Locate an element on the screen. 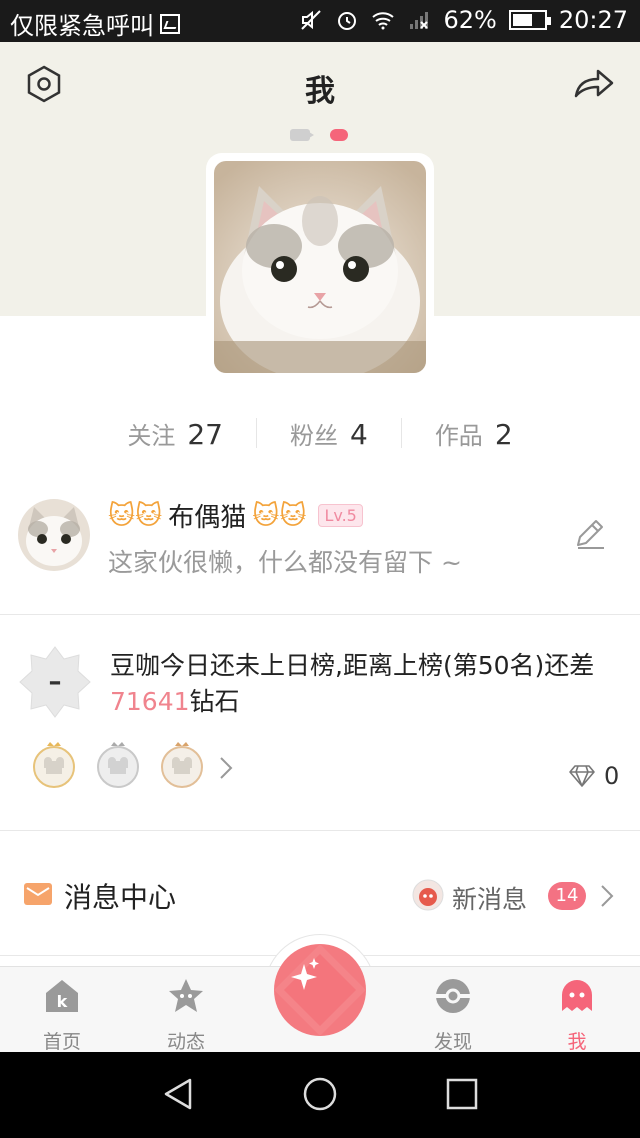 This screenshot has width=640, height=1138. create-live-button is located at coordinates (320, 990).